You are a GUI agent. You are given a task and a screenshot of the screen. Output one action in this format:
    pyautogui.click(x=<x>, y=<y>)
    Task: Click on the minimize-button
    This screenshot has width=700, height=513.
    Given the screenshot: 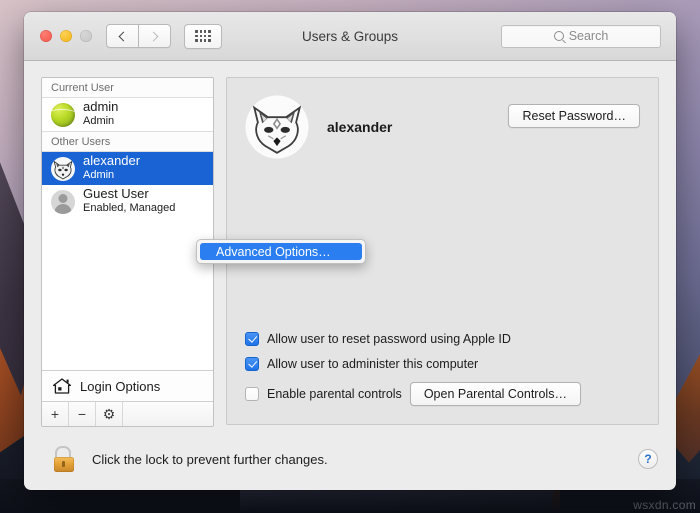 What is the action you would take?
    pyautogui.click(x=66, y=36)
    